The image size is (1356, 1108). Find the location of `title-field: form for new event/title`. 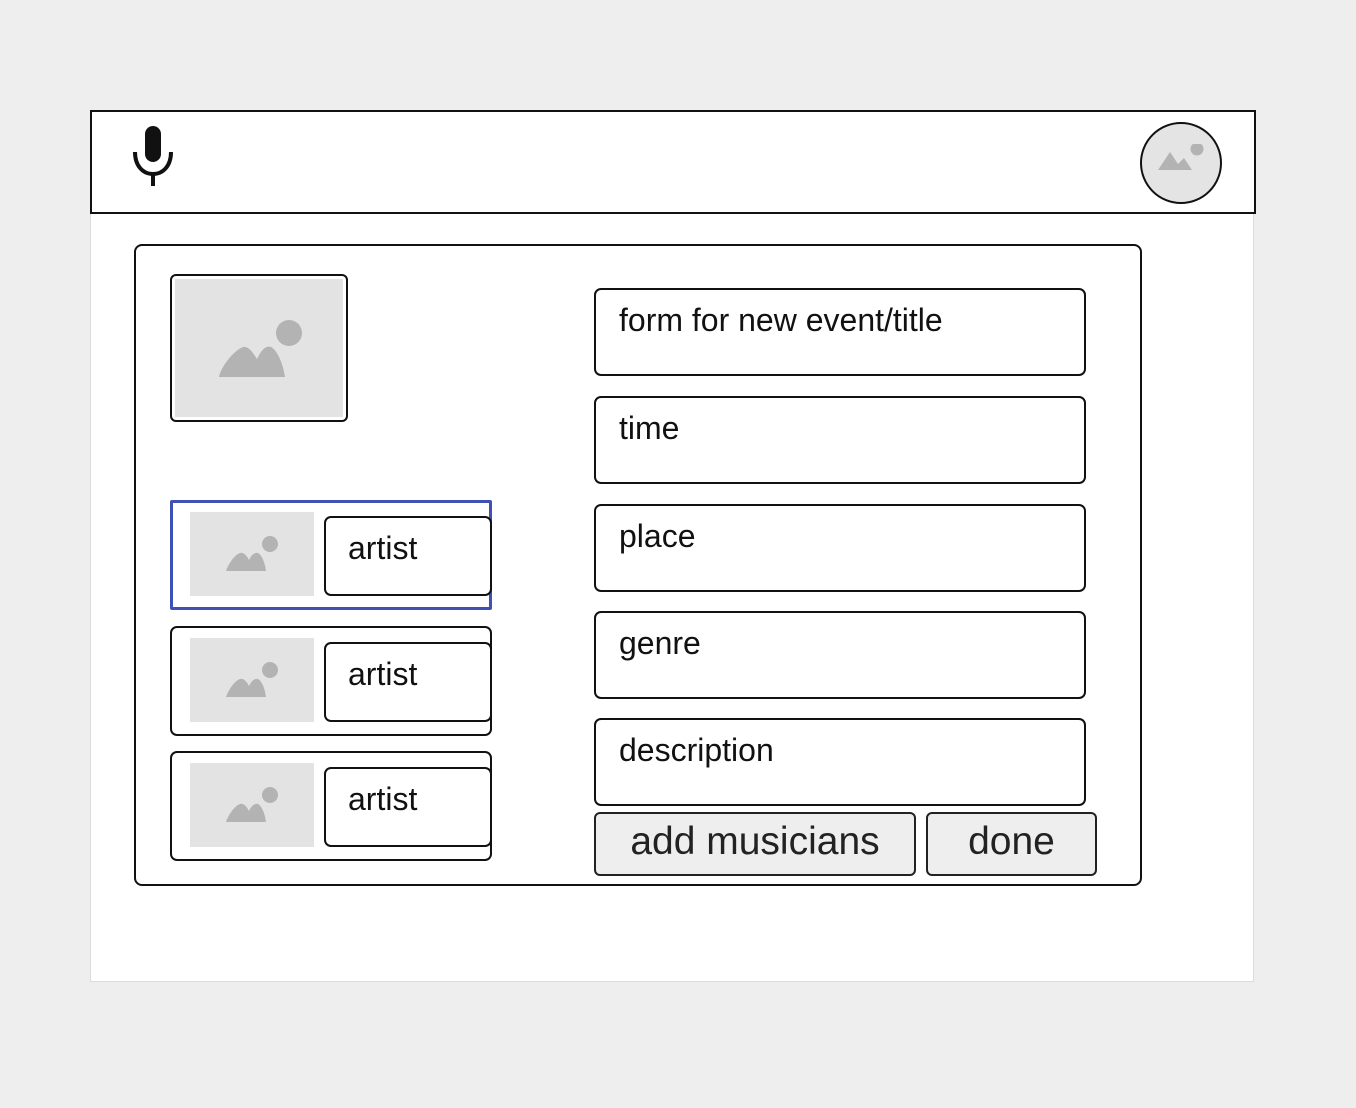

title-field: form for new event/title is located at coordinates (840, 332).